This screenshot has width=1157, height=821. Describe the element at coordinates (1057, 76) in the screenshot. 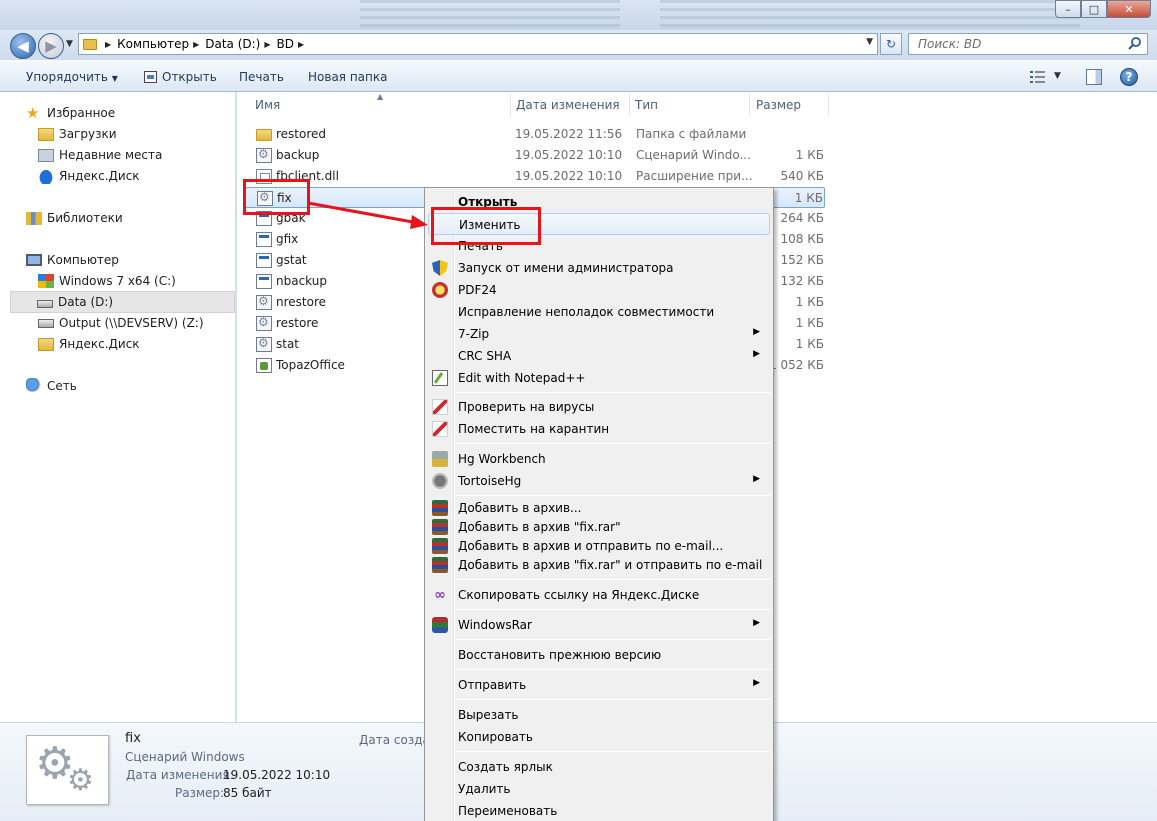

I see `view-dropdown-icon: ▼` at that location.